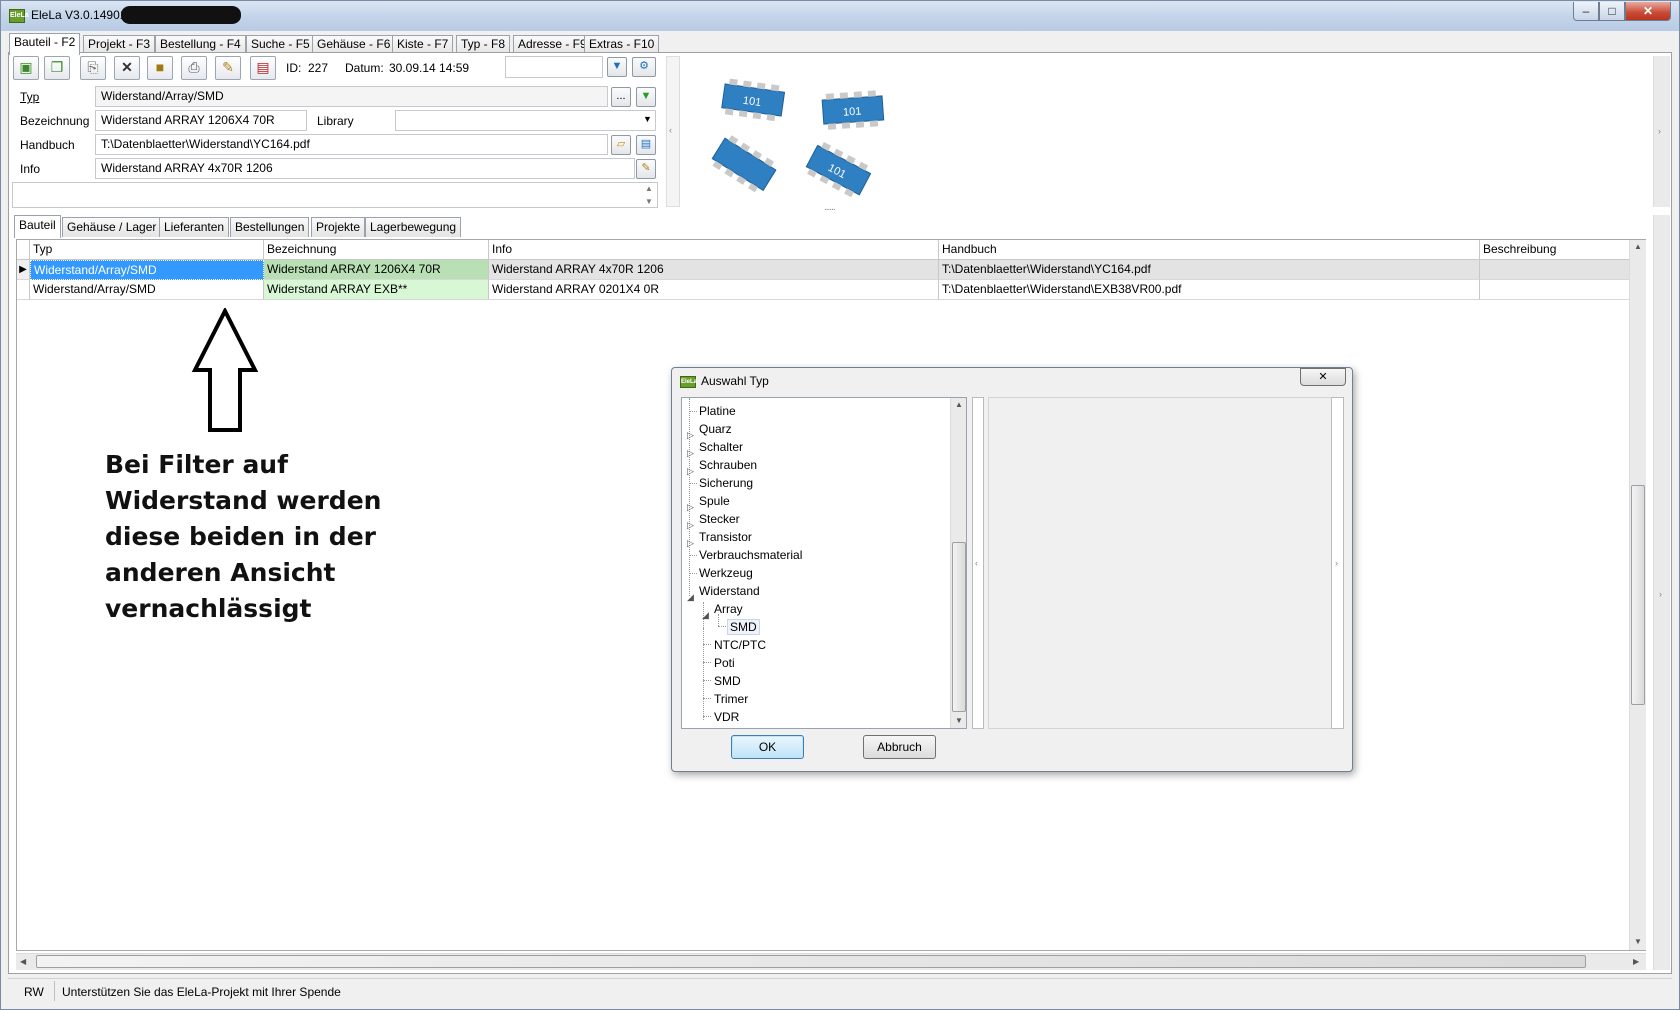 This screenshot has width=1680, height=1010. Describe the element at coordinates (725, 537) in the screenshot. I see `tree-item-transistor: Transistor` at that location.